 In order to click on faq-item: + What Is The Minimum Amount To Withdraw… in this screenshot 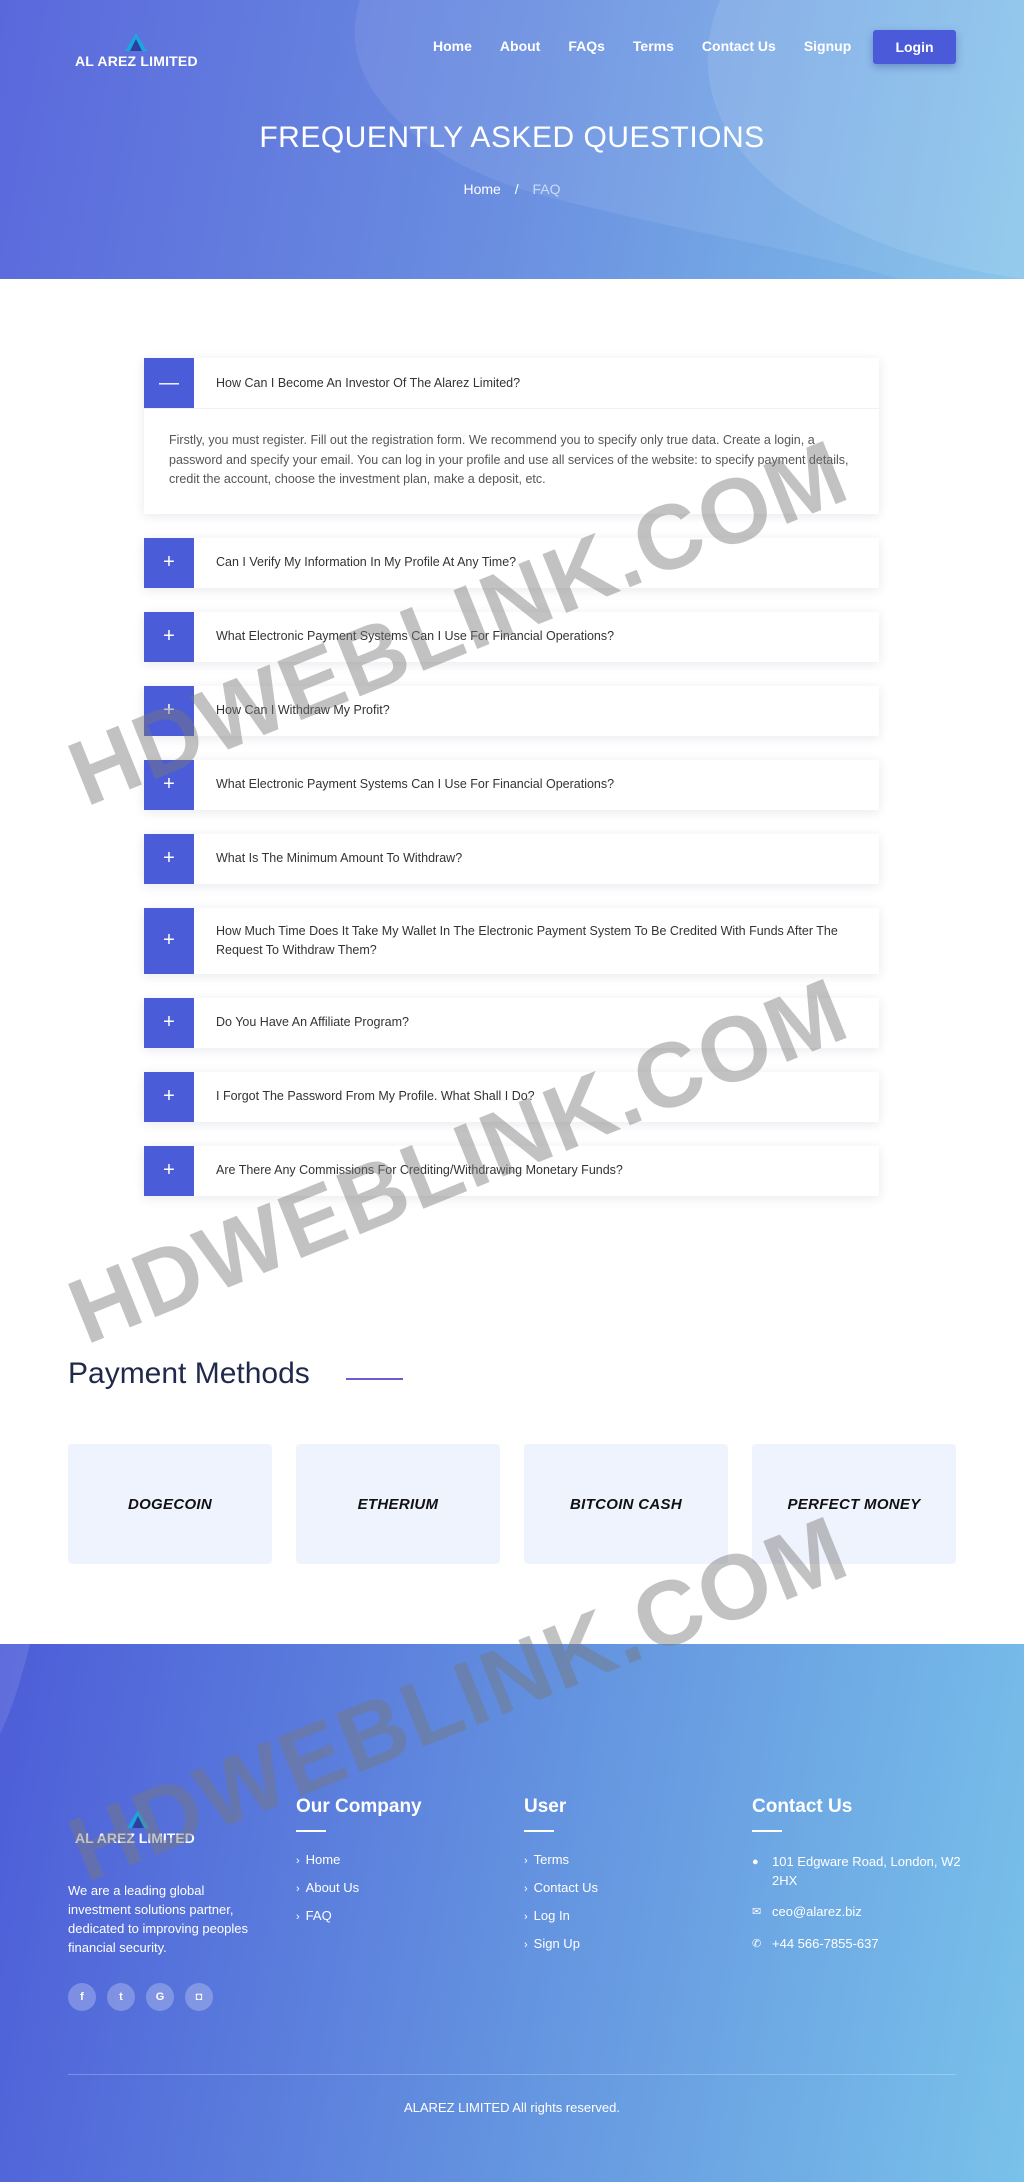, I will do `click(511, 858)`.